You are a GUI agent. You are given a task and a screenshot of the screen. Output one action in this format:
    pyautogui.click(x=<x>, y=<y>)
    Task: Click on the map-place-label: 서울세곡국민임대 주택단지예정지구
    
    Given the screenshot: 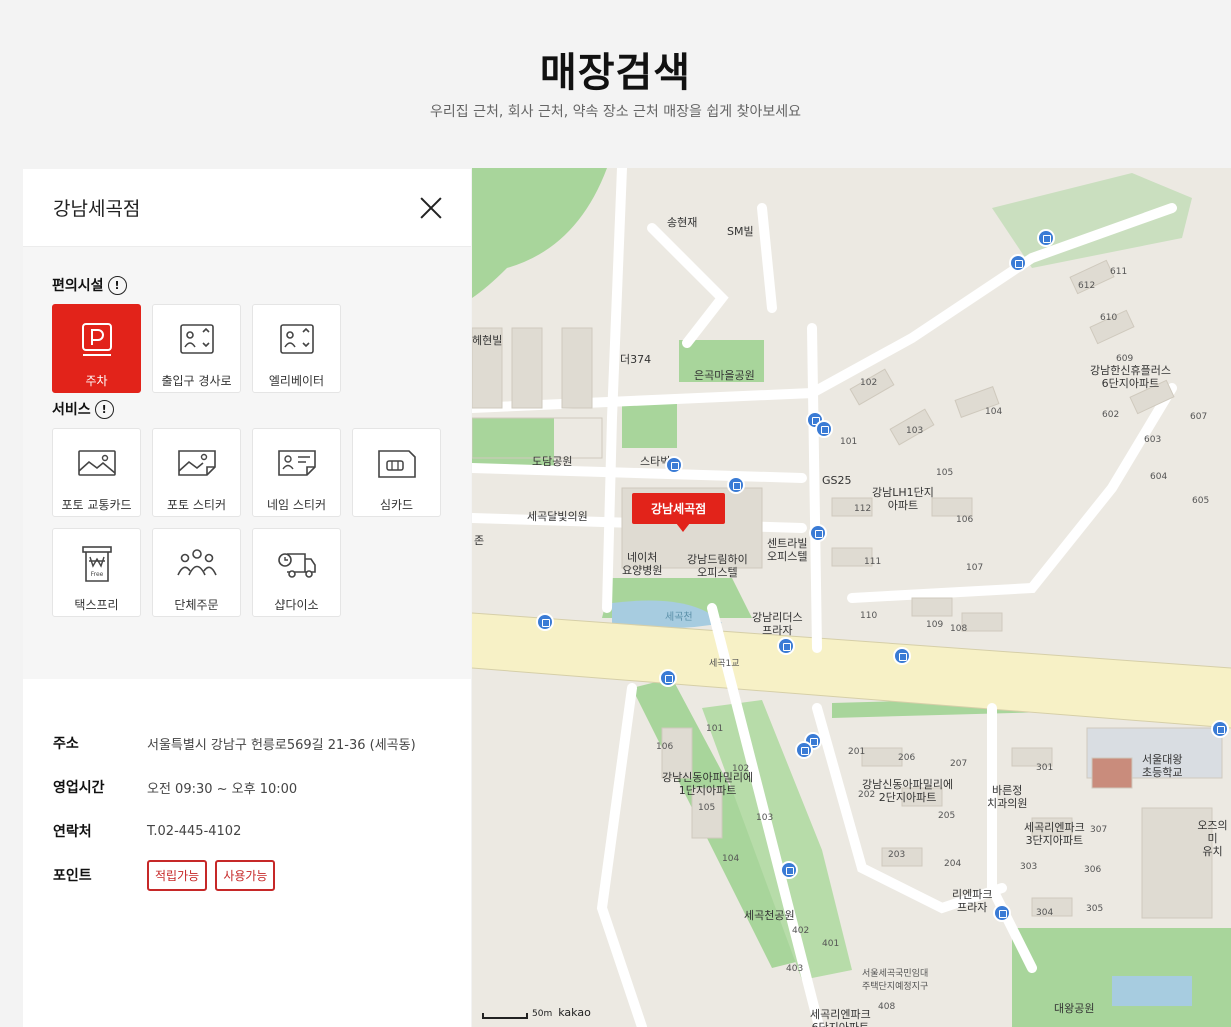 What is the action you would take?
    pyautogui.click(x=895, y=980)
    